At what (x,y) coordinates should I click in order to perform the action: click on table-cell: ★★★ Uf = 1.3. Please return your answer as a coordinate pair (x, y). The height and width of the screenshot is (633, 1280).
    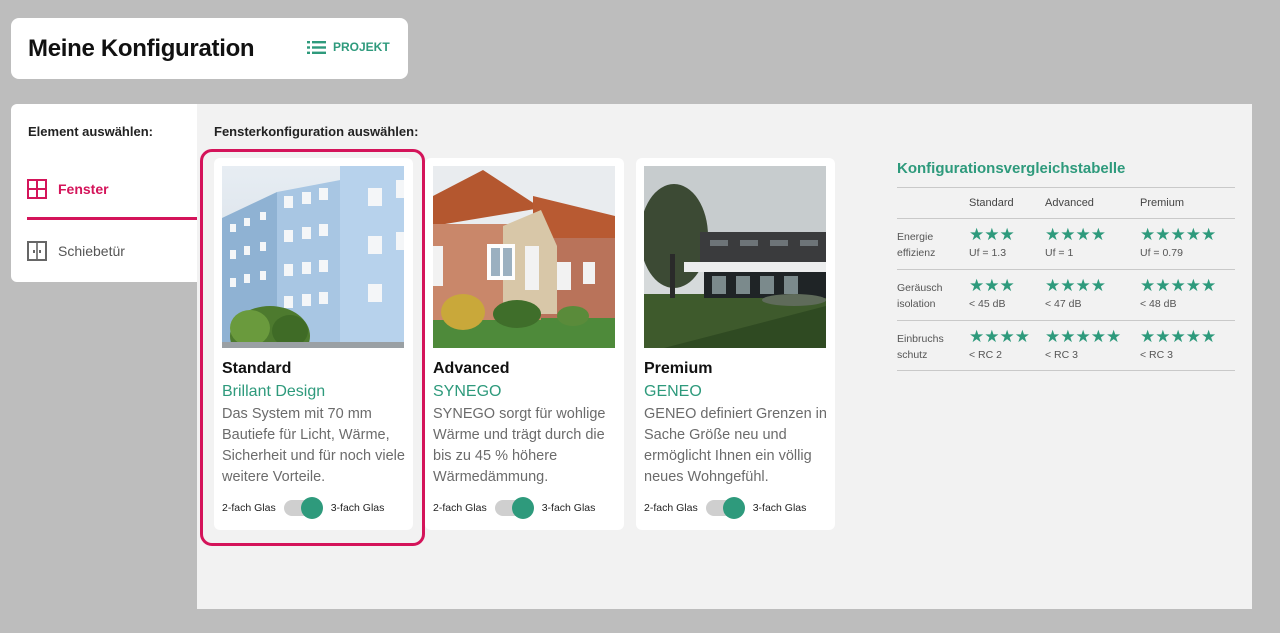
    Looking at the image, I should click on (1007, 244).